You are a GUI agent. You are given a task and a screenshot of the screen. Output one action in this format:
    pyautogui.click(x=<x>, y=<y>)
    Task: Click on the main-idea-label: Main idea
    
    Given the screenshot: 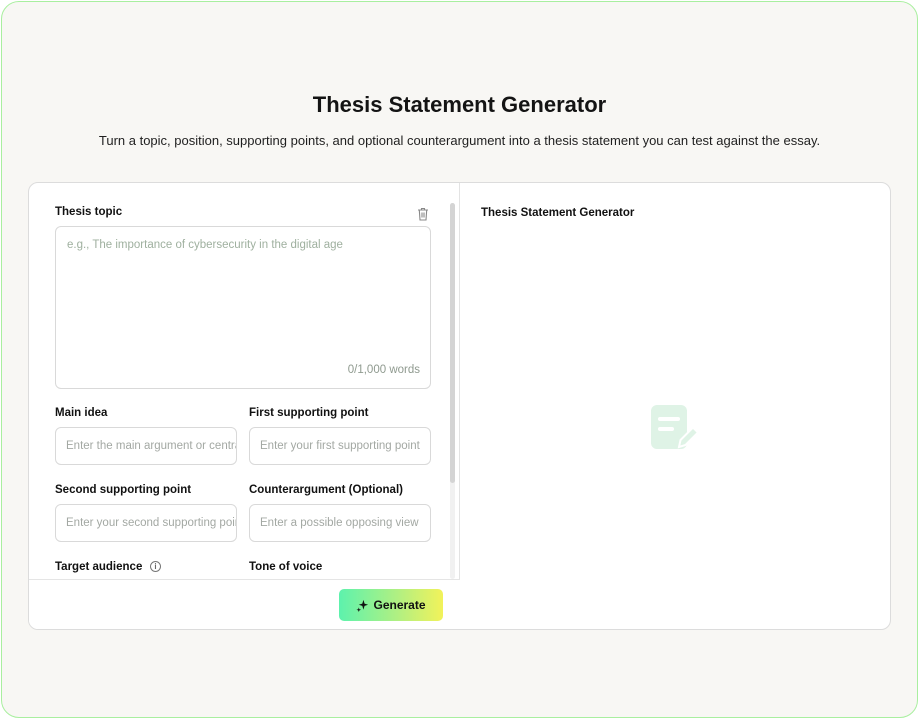 What is the action you would take?
    pyautogui.click(x=81, y=413)
    